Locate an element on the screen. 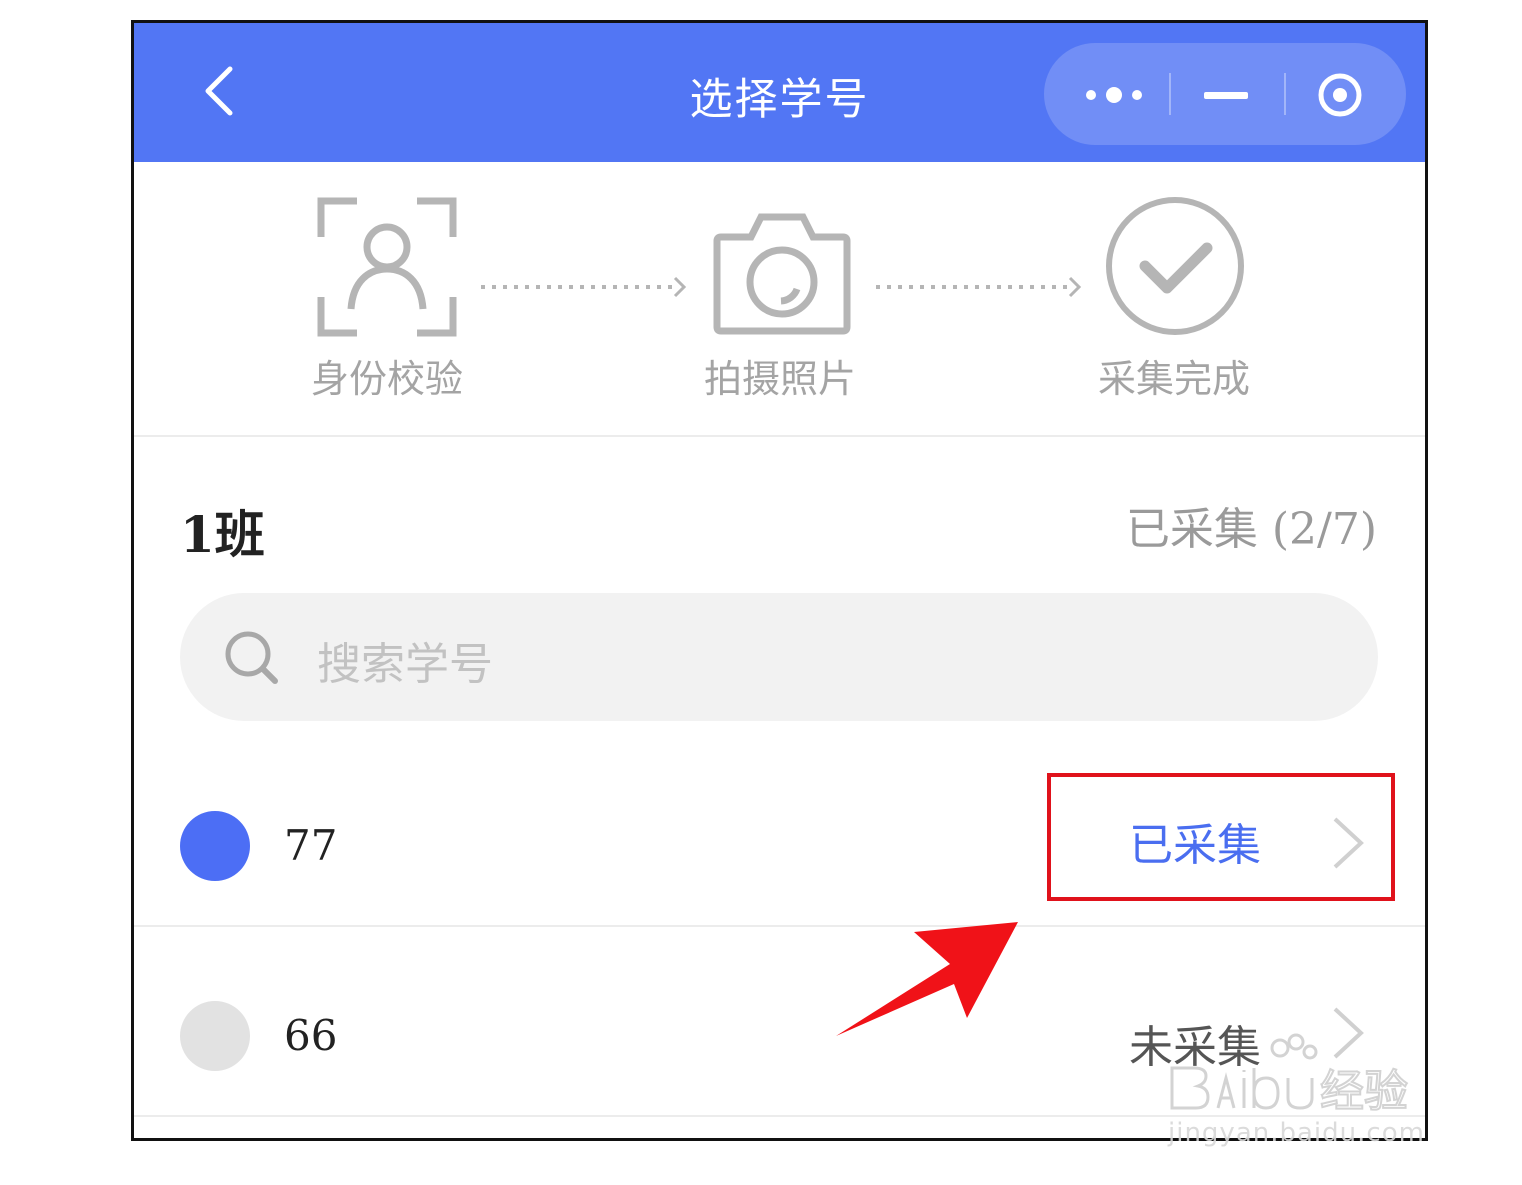  student-row: 66 未采集 is located at coordinates (779, 1038).